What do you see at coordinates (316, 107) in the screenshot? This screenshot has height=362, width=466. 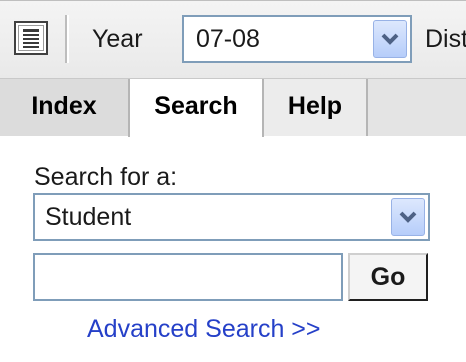 I see `tab-help: Help` at bounding box center [316, 107].